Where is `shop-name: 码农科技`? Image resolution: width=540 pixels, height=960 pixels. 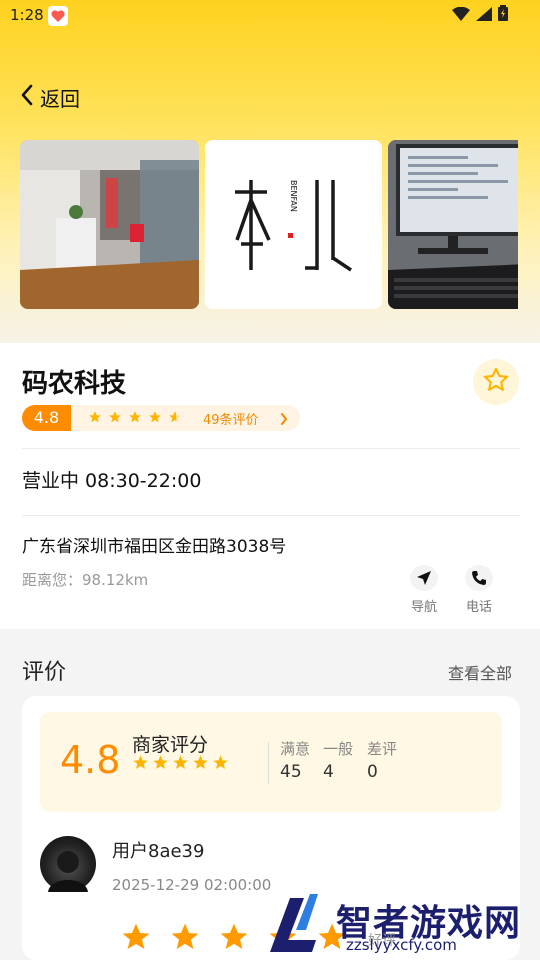 shop-name: 码农科技 is located at coordinates (74, 384).